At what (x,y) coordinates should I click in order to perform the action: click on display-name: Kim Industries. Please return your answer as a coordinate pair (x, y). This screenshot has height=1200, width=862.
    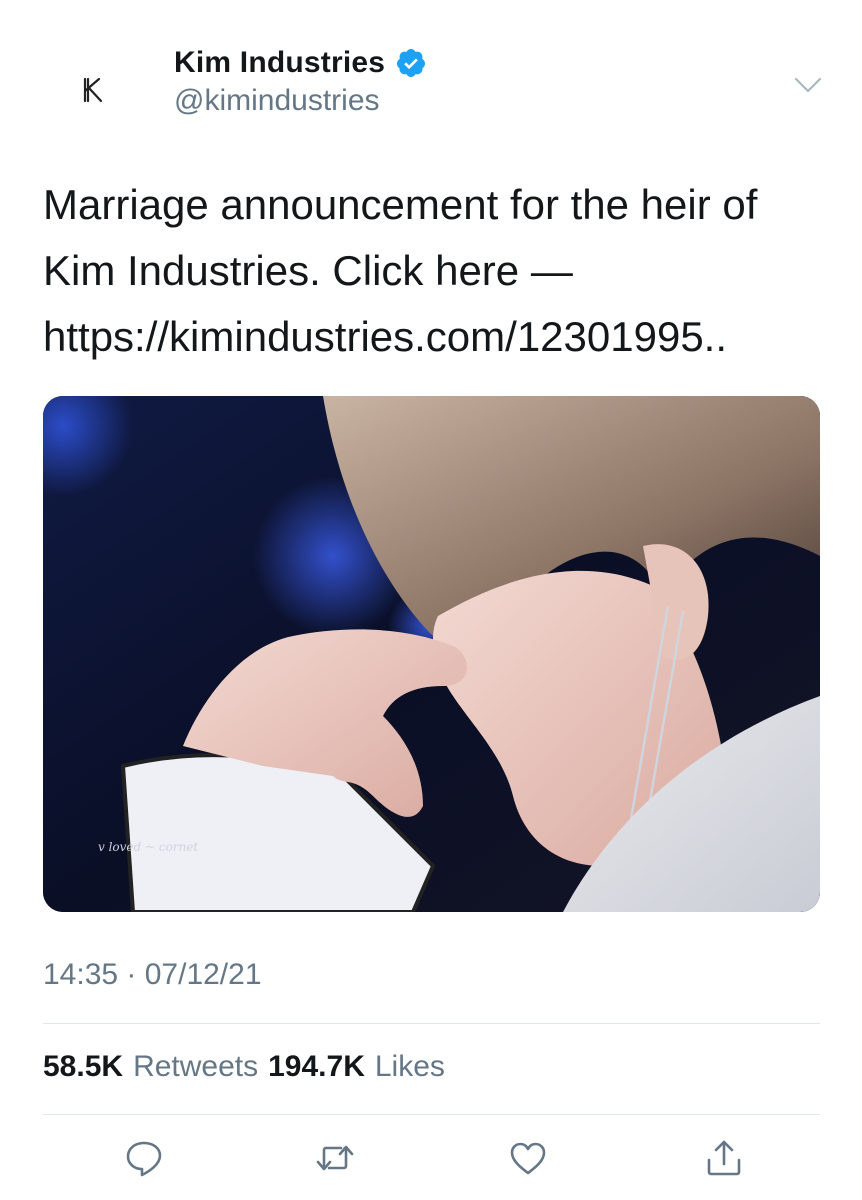
    Looking at the image, I should click on (279, 63).